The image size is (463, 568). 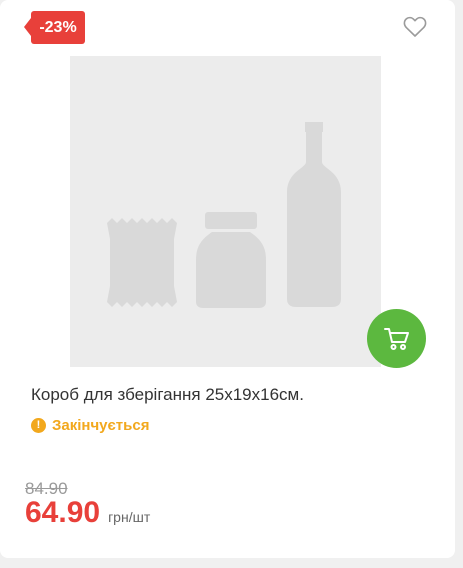 What do you see at coordinates (314, 214) in the screenshot?
I see `bottle-shape` at bounding box center [314, 214].